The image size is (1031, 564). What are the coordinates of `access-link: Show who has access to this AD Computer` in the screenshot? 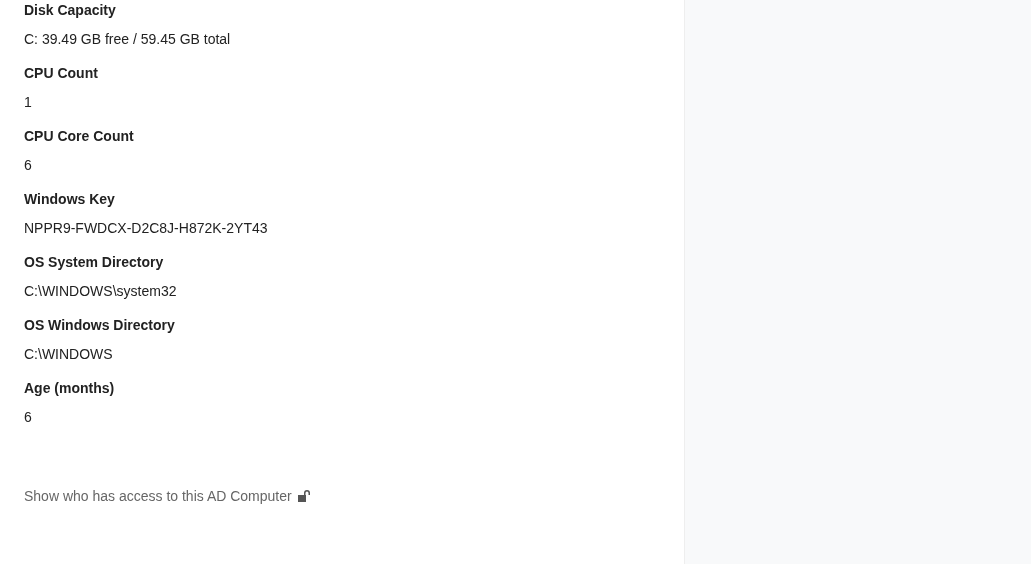 It's located at (167, 496).